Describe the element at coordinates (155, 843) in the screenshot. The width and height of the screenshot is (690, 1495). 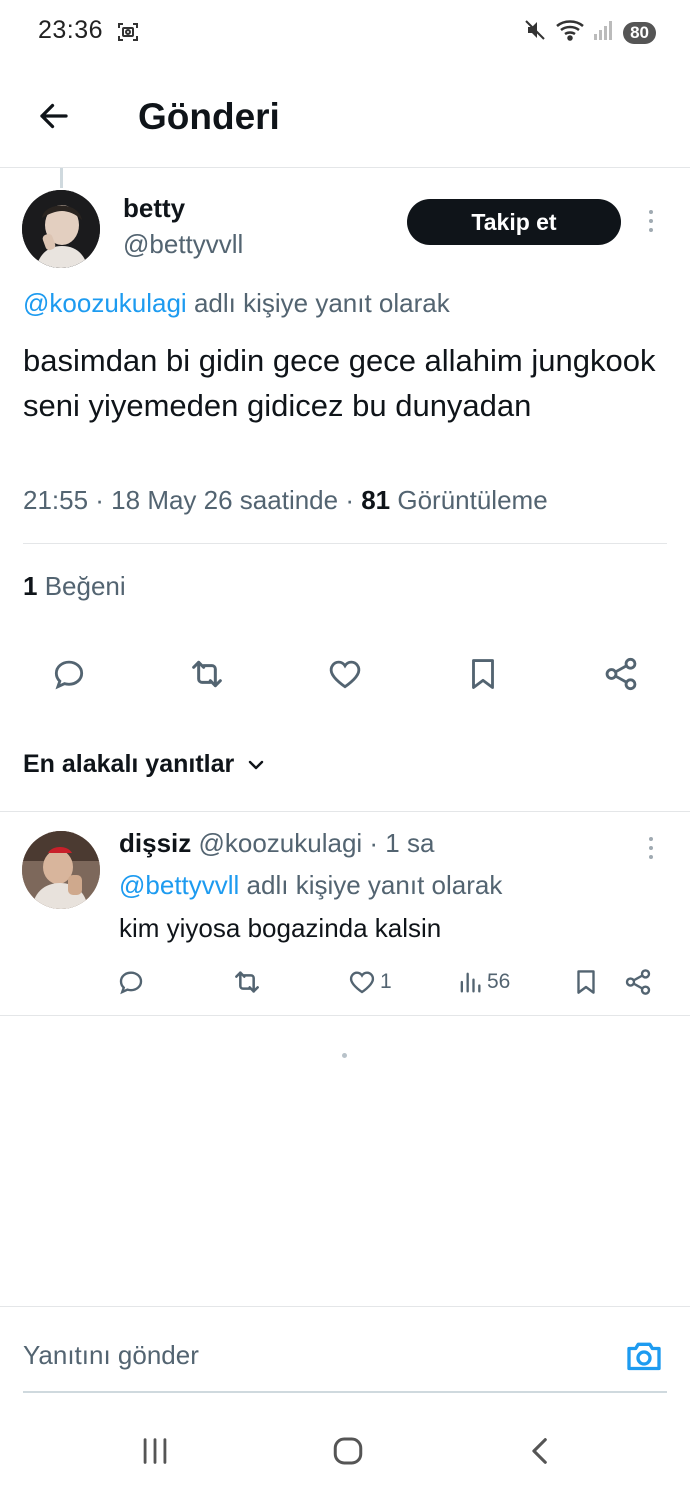
I see `reply-author-name: dişsiz` at that location.